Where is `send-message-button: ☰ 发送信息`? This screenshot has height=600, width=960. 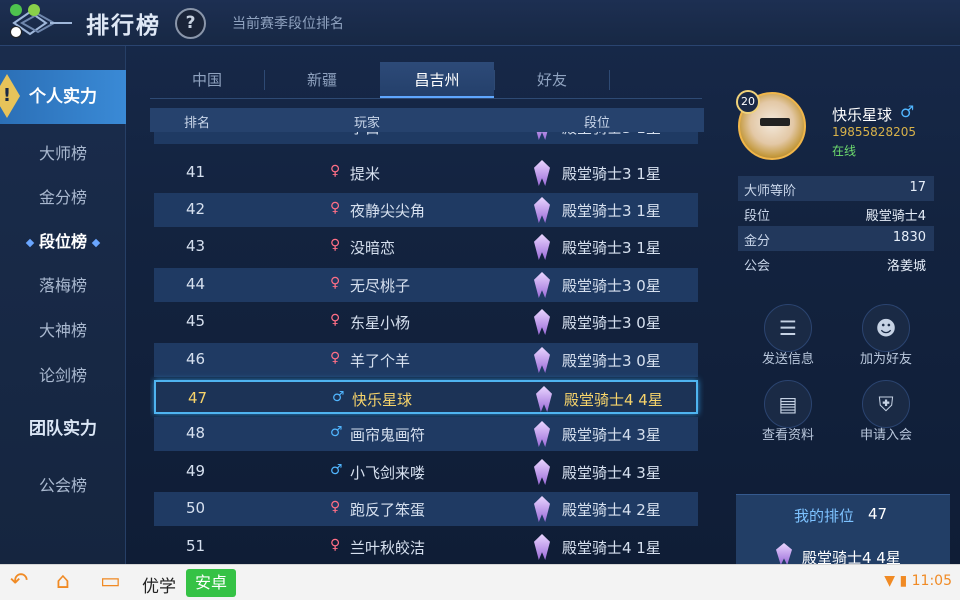 send-message-button: ☰ 发送信息 is located at coordinates (788, 339).